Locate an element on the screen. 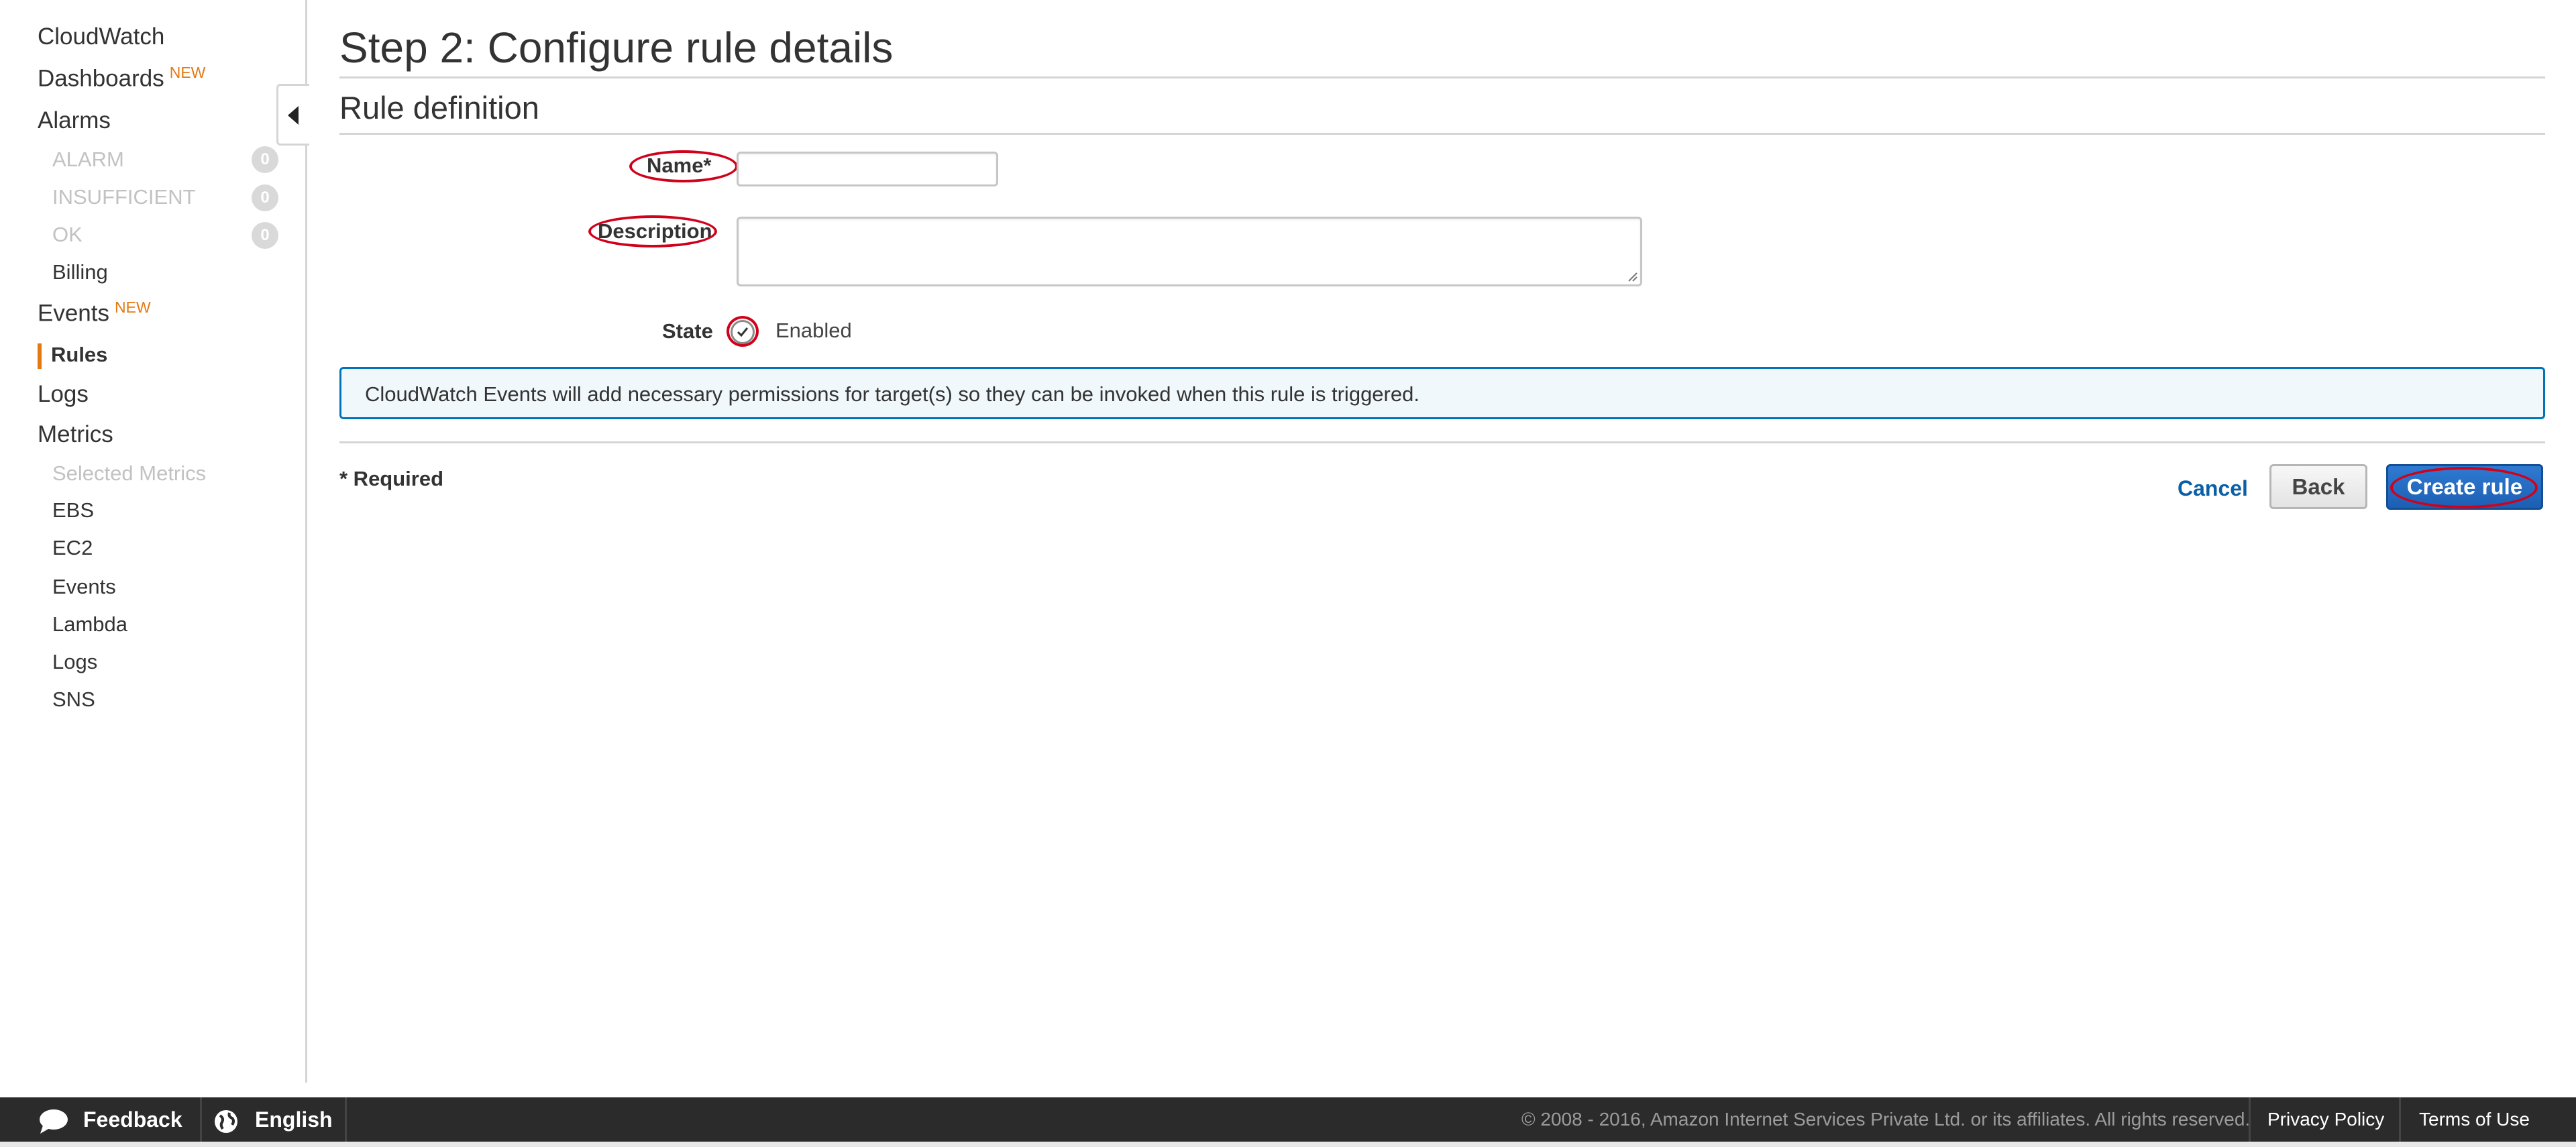  sidebar-item-logs-metrics: Logs is located at coordinates (74, 662).